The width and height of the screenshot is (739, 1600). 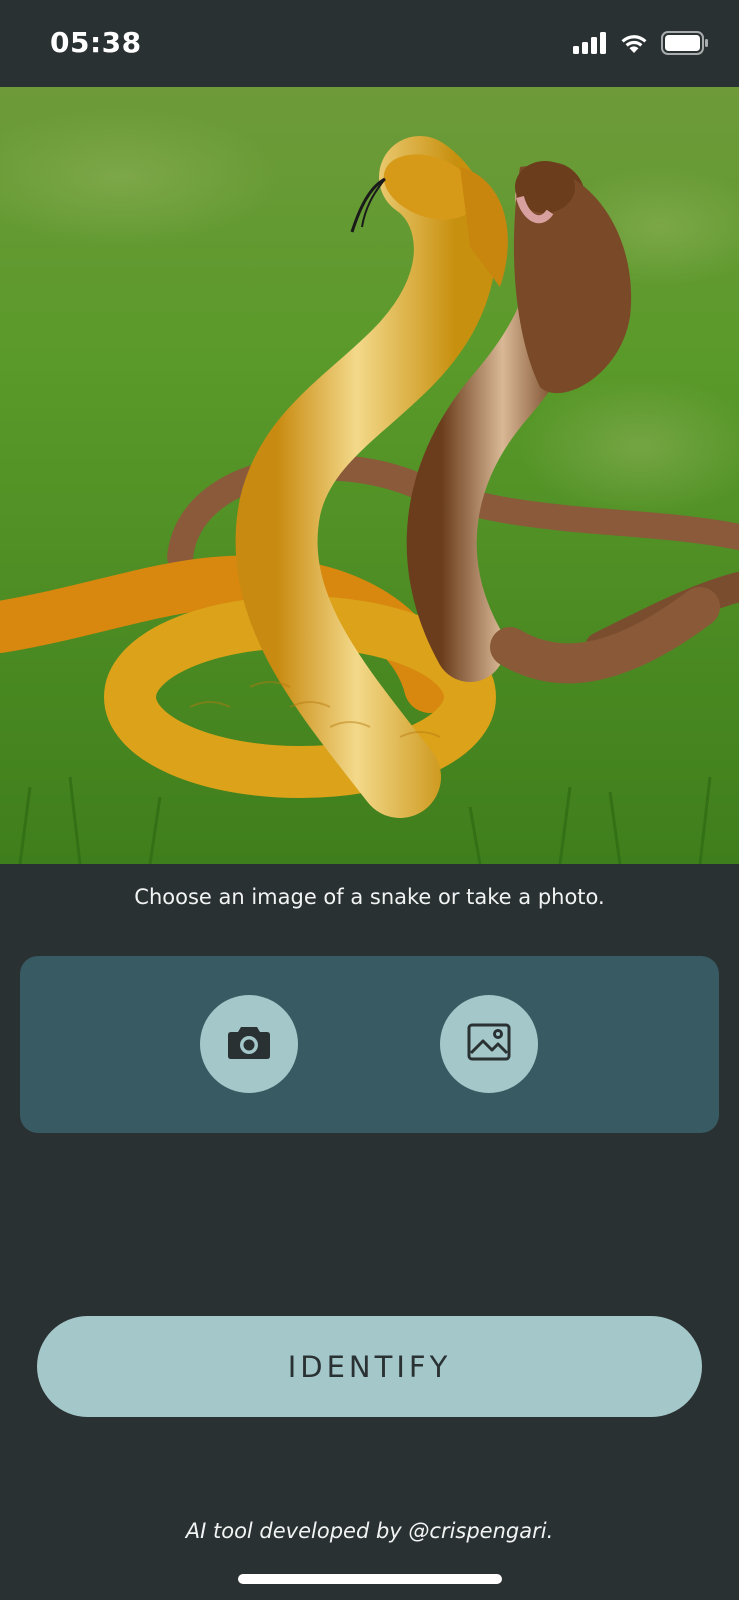 I want to click on image-icon, so click(x=489, y=1044).